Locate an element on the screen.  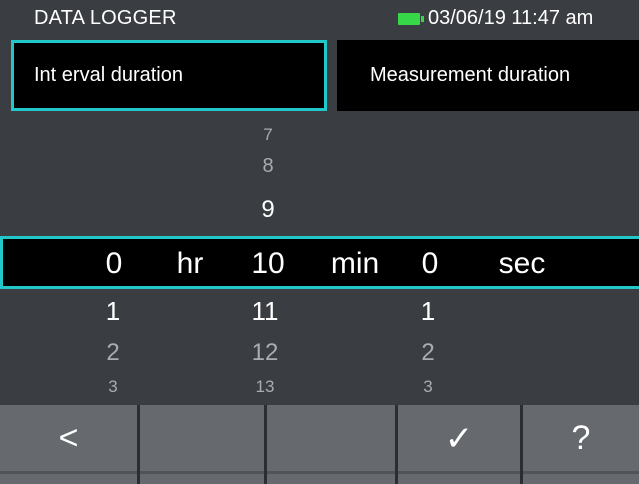
question-icon: ? is located at coordinates (581, 438).